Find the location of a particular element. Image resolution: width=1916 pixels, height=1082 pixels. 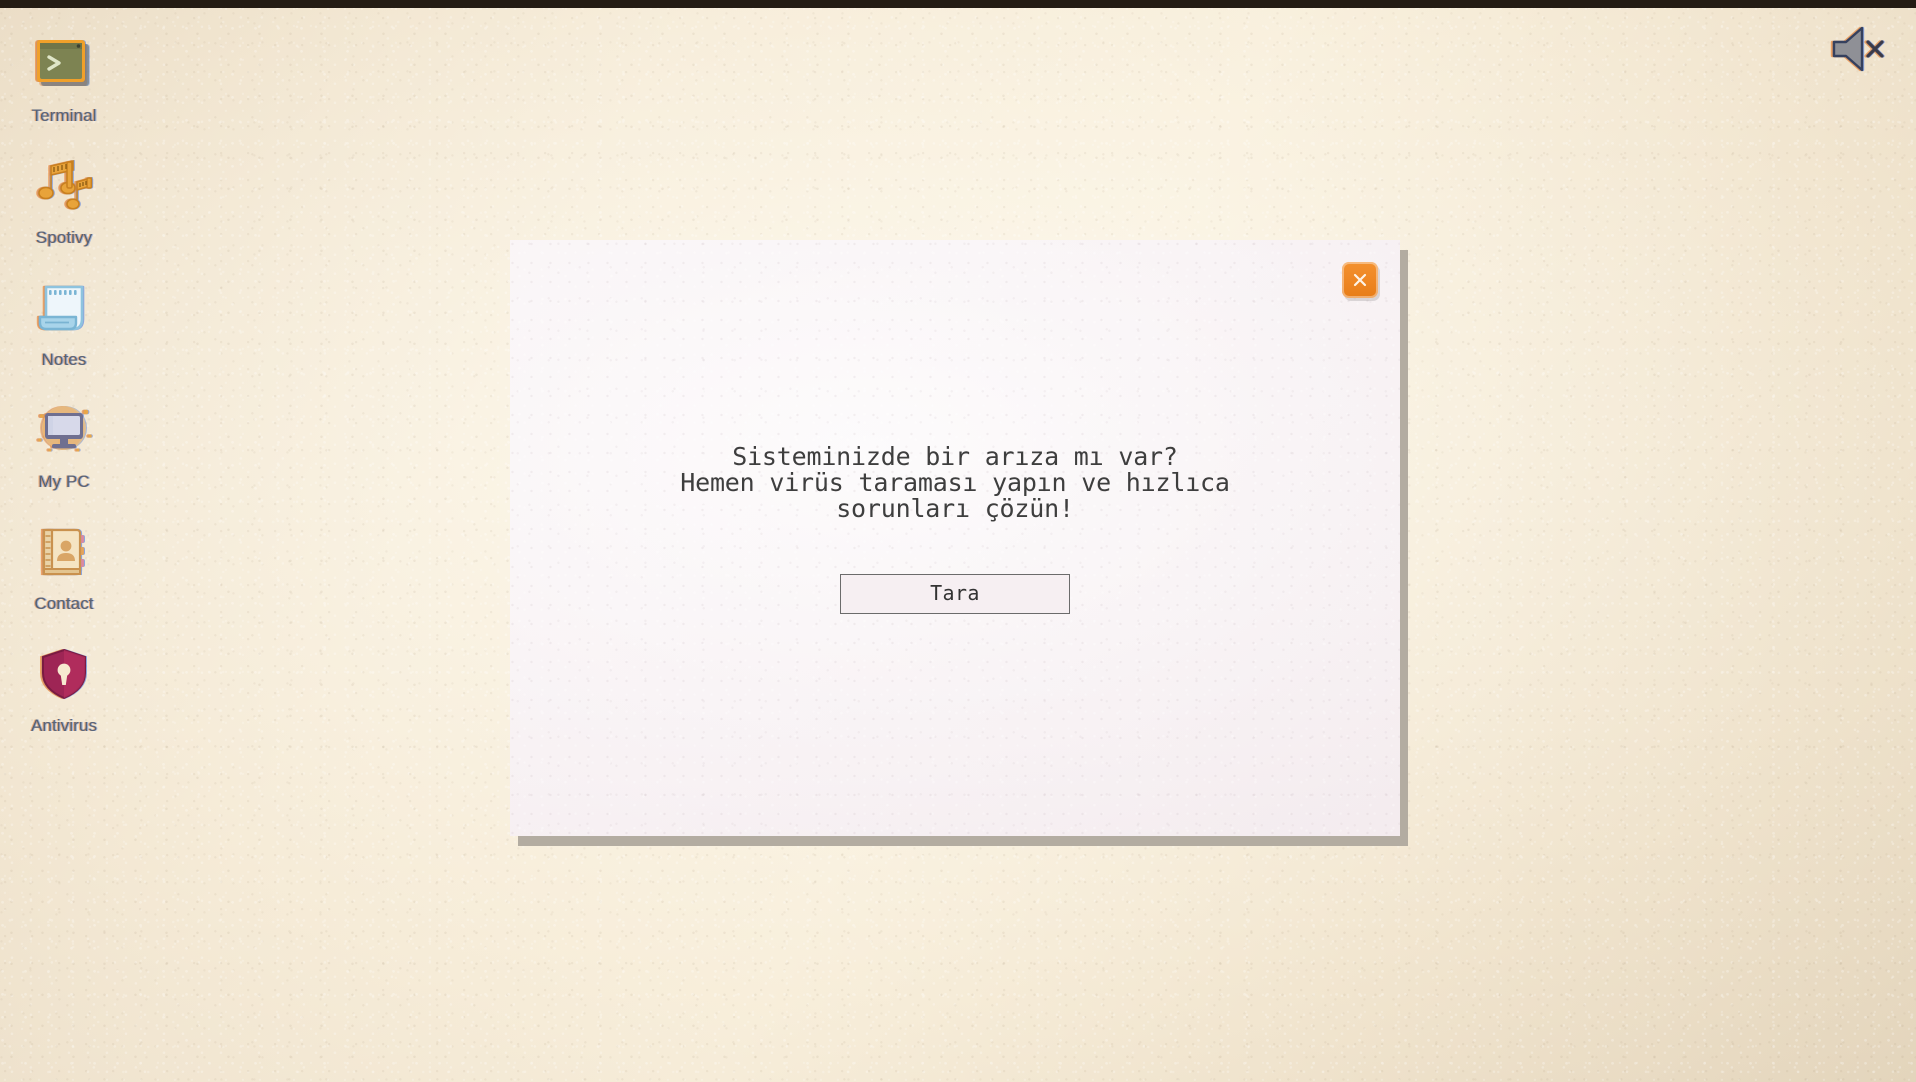

desktop-icon-label: Terminal is located at coordinates (64, 115).